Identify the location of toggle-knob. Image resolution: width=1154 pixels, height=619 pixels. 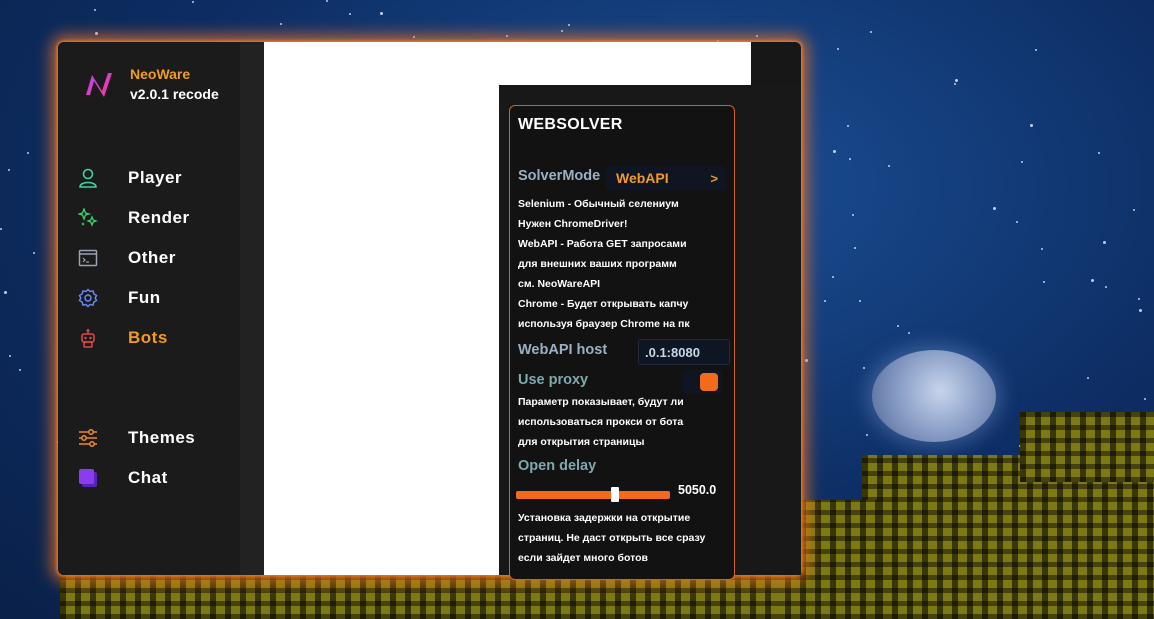
(709, 382).